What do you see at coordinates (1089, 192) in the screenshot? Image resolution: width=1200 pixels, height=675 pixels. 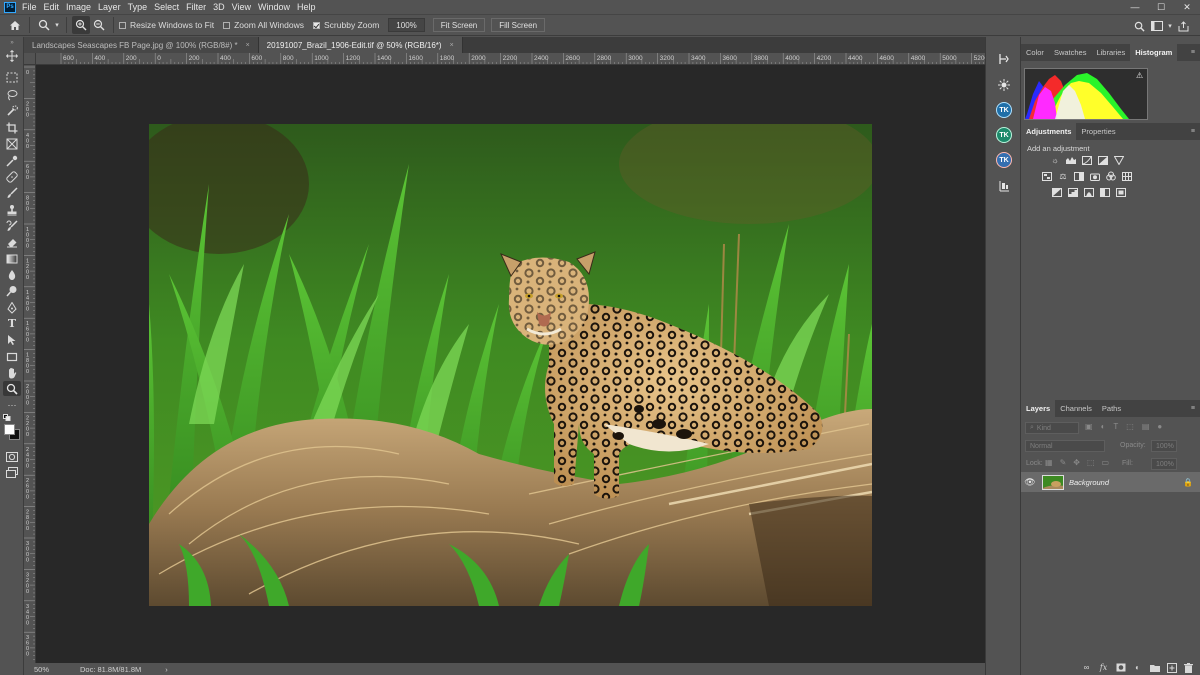 I see `threshold-icon` at bounding box center [1089, 192].